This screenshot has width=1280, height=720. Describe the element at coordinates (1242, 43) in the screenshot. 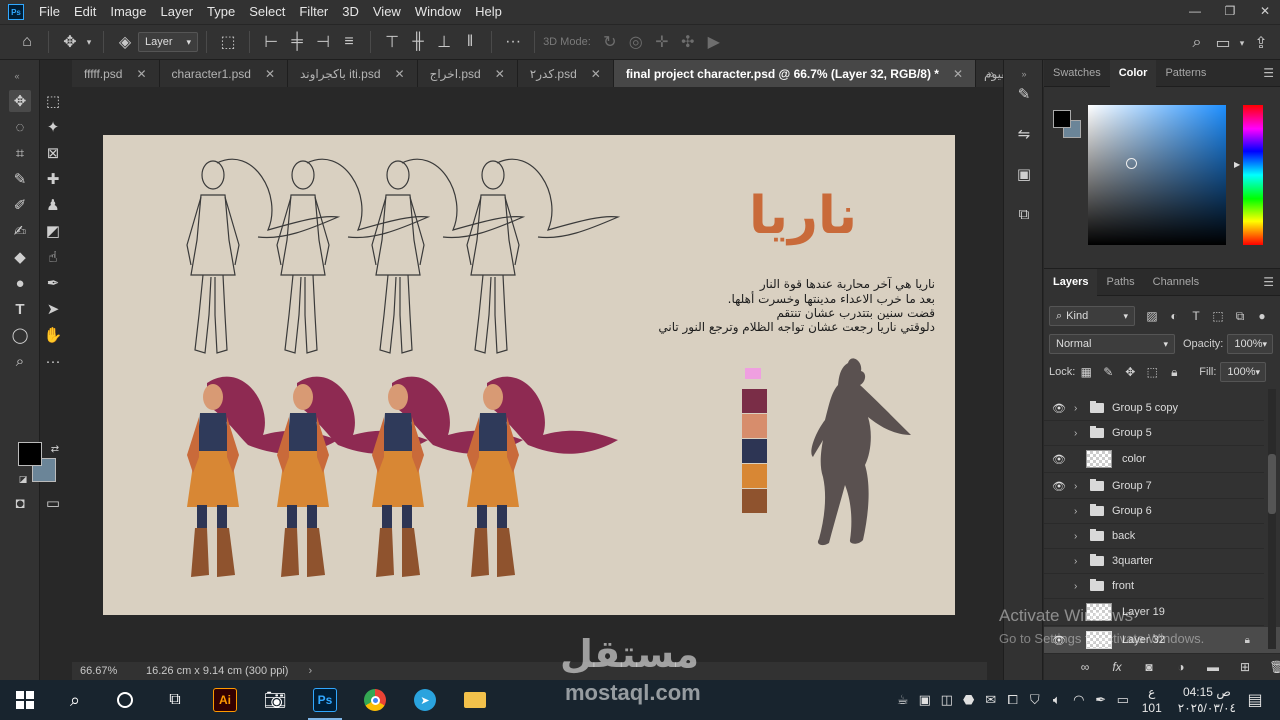

I see `chevron-down-icon: ▾` at that location.